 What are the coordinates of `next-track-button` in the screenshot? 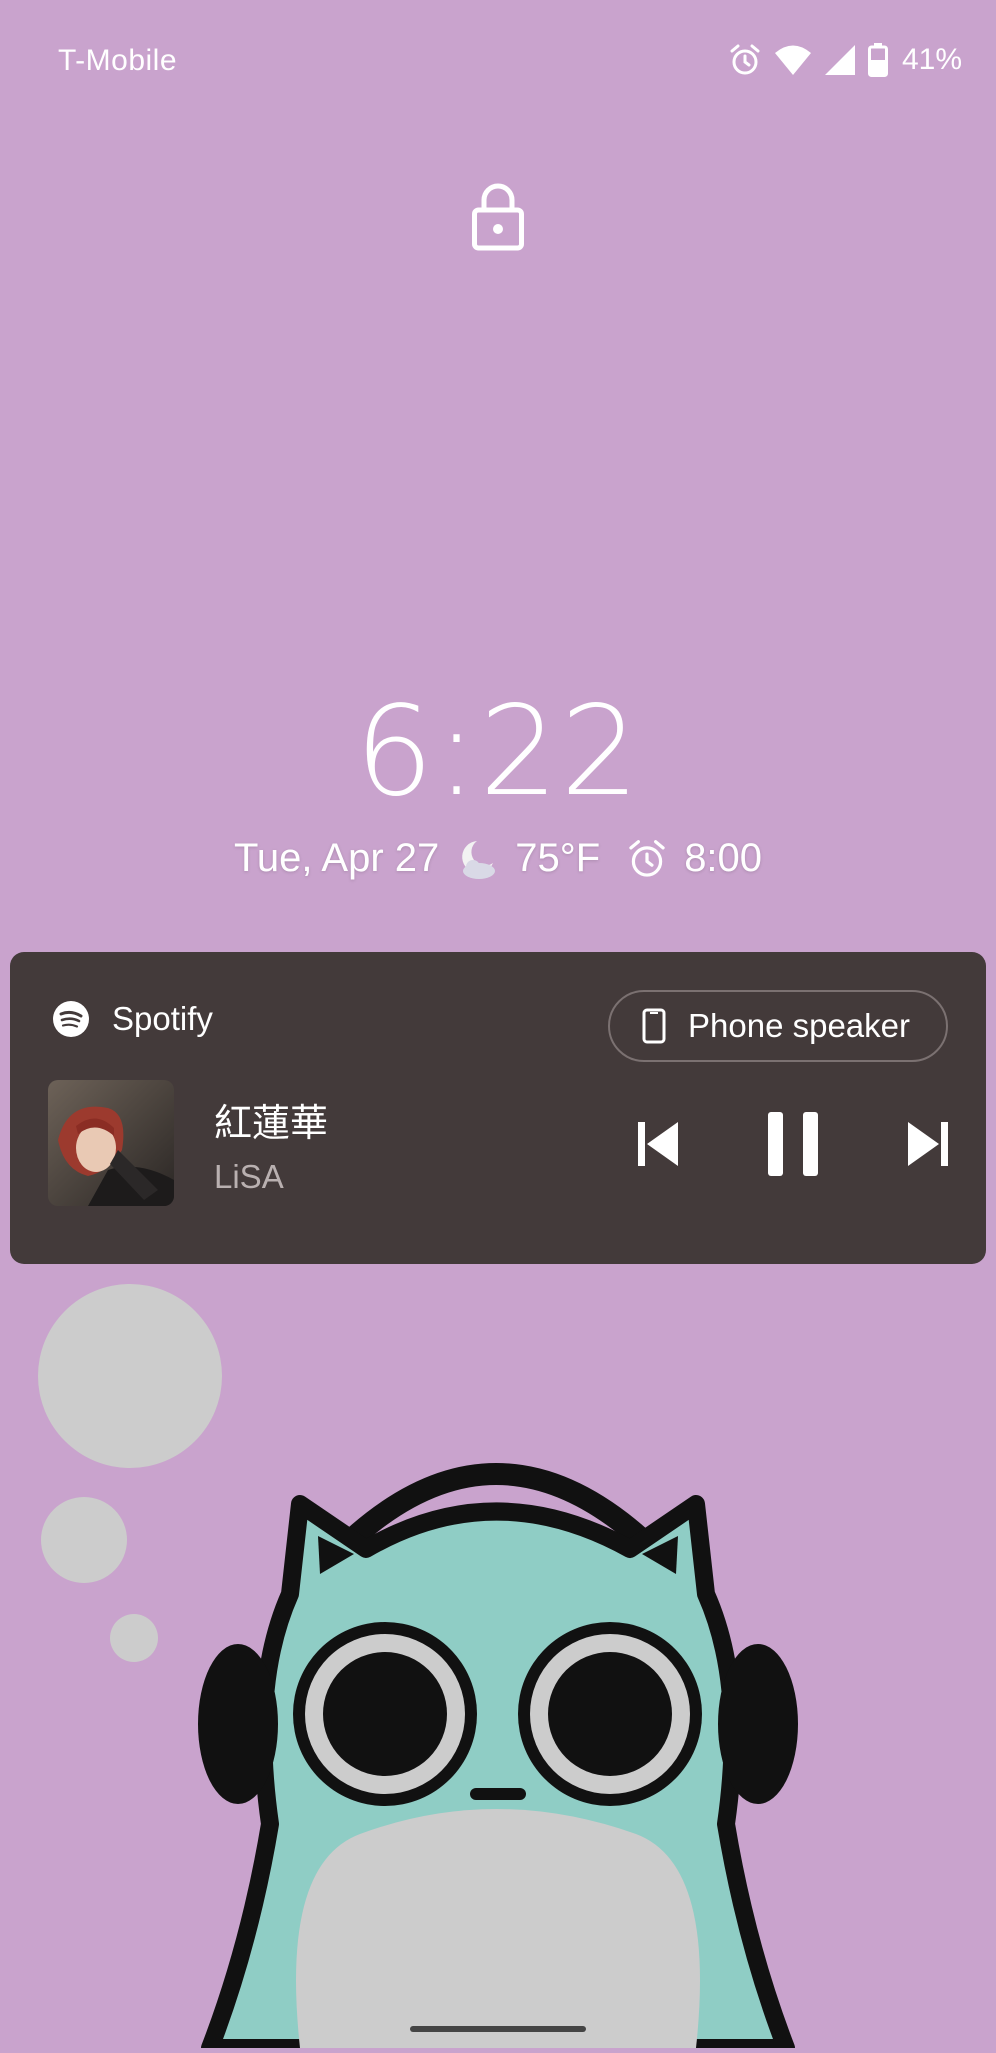 It's located at (928, 1144).